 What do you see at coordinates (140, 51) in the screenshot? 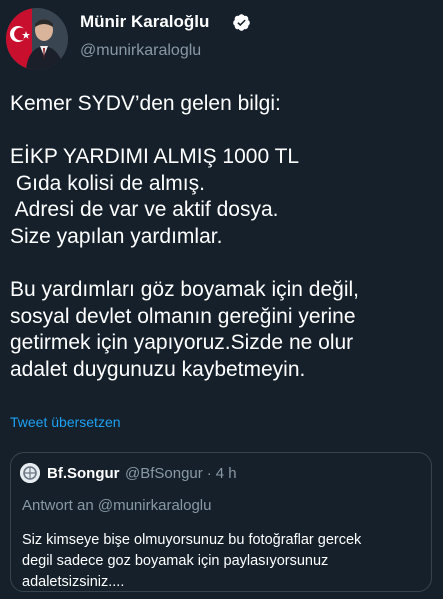
I see `author-handle: @munirkaraloglu` at bounding box center [140, 51].